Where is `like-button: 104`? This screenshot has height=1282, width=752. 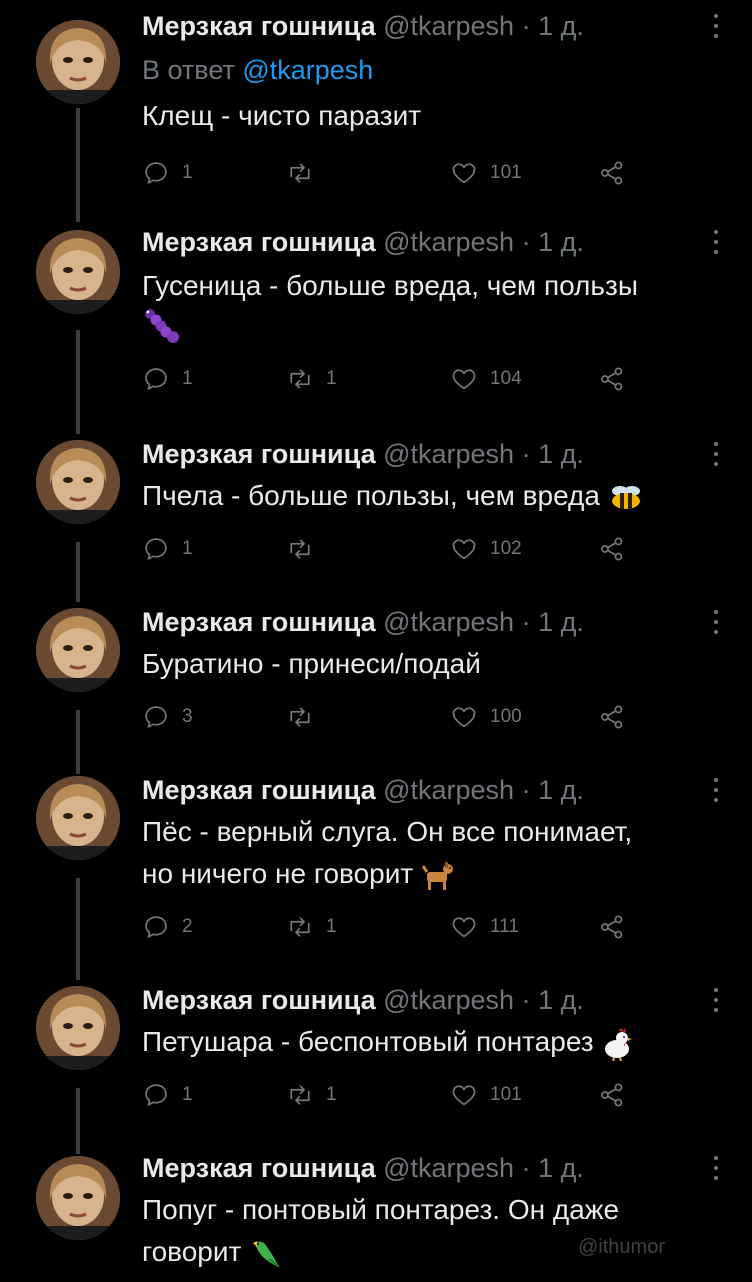 like-button: 104 is located at coordinates (486, 379).